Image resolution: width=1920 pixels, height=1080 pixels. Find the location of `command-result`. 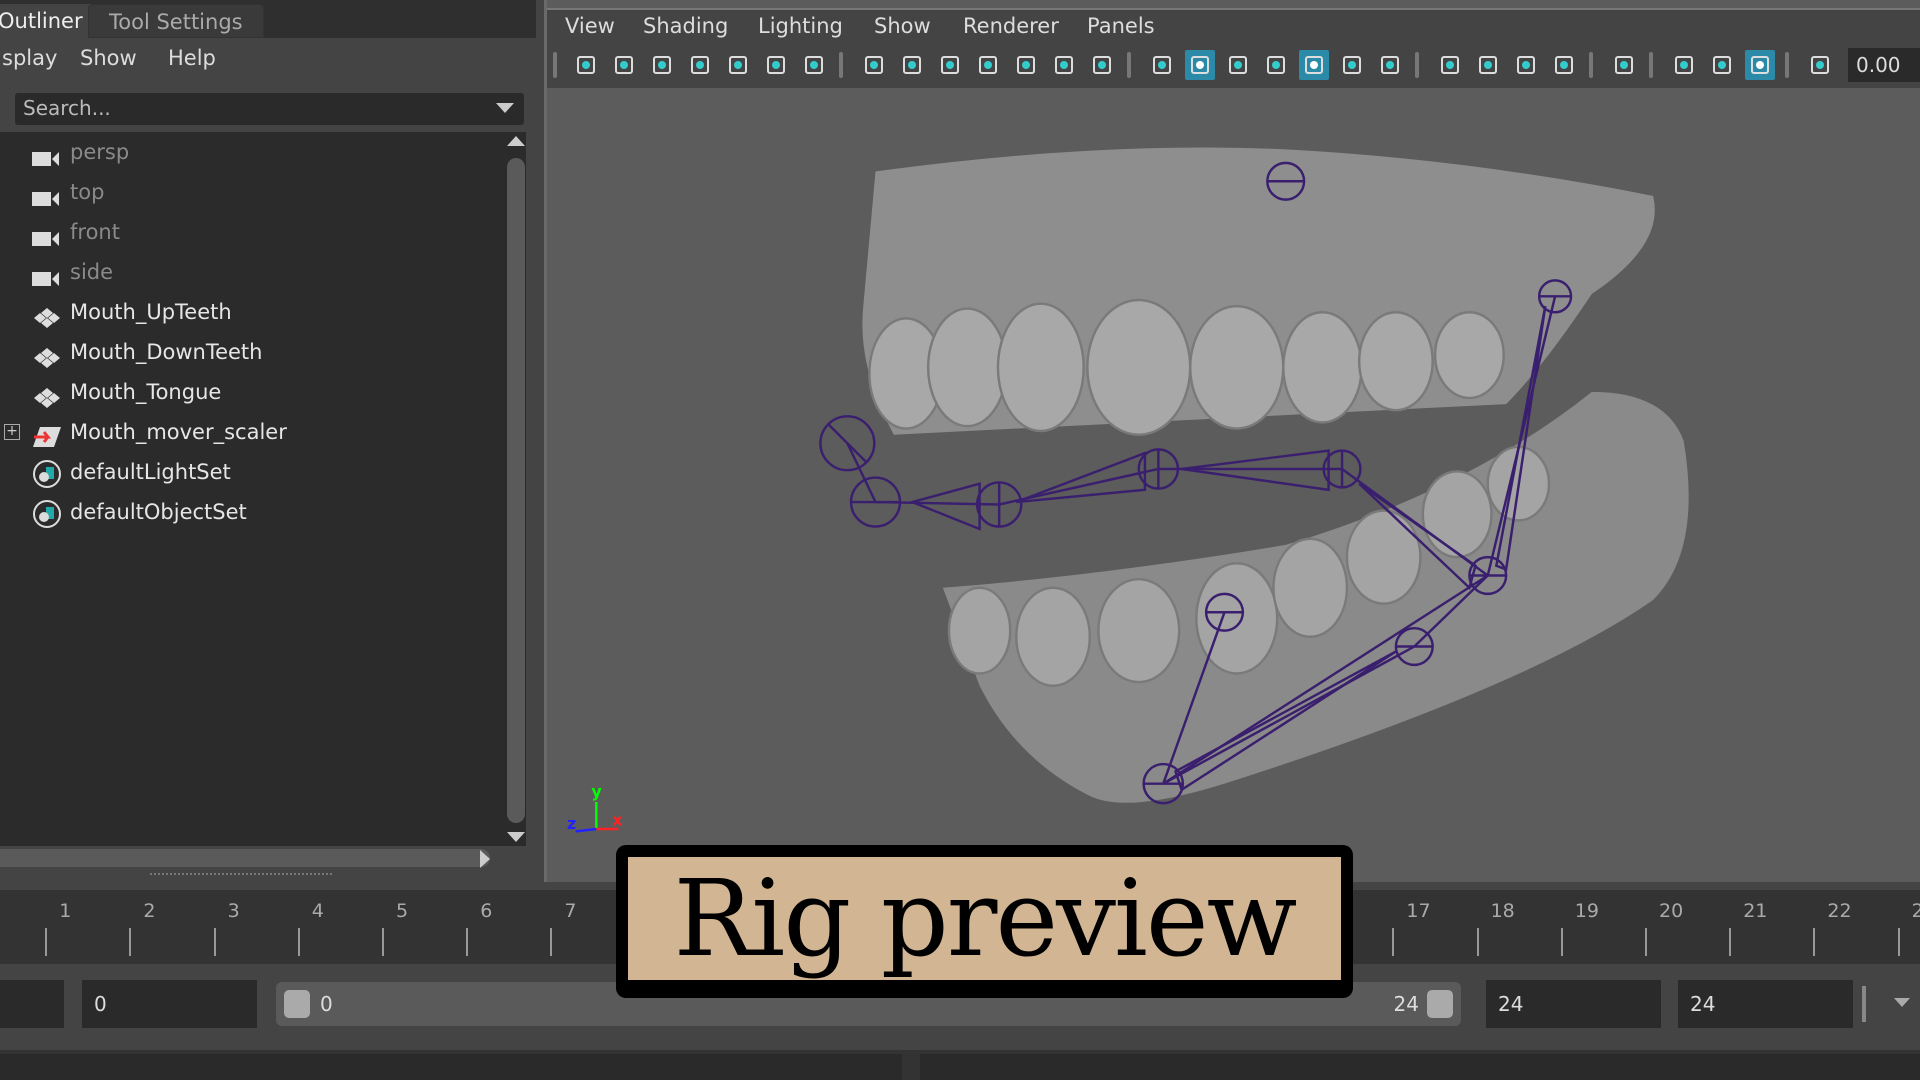

command-result is located at coordinates (1420, 1067).